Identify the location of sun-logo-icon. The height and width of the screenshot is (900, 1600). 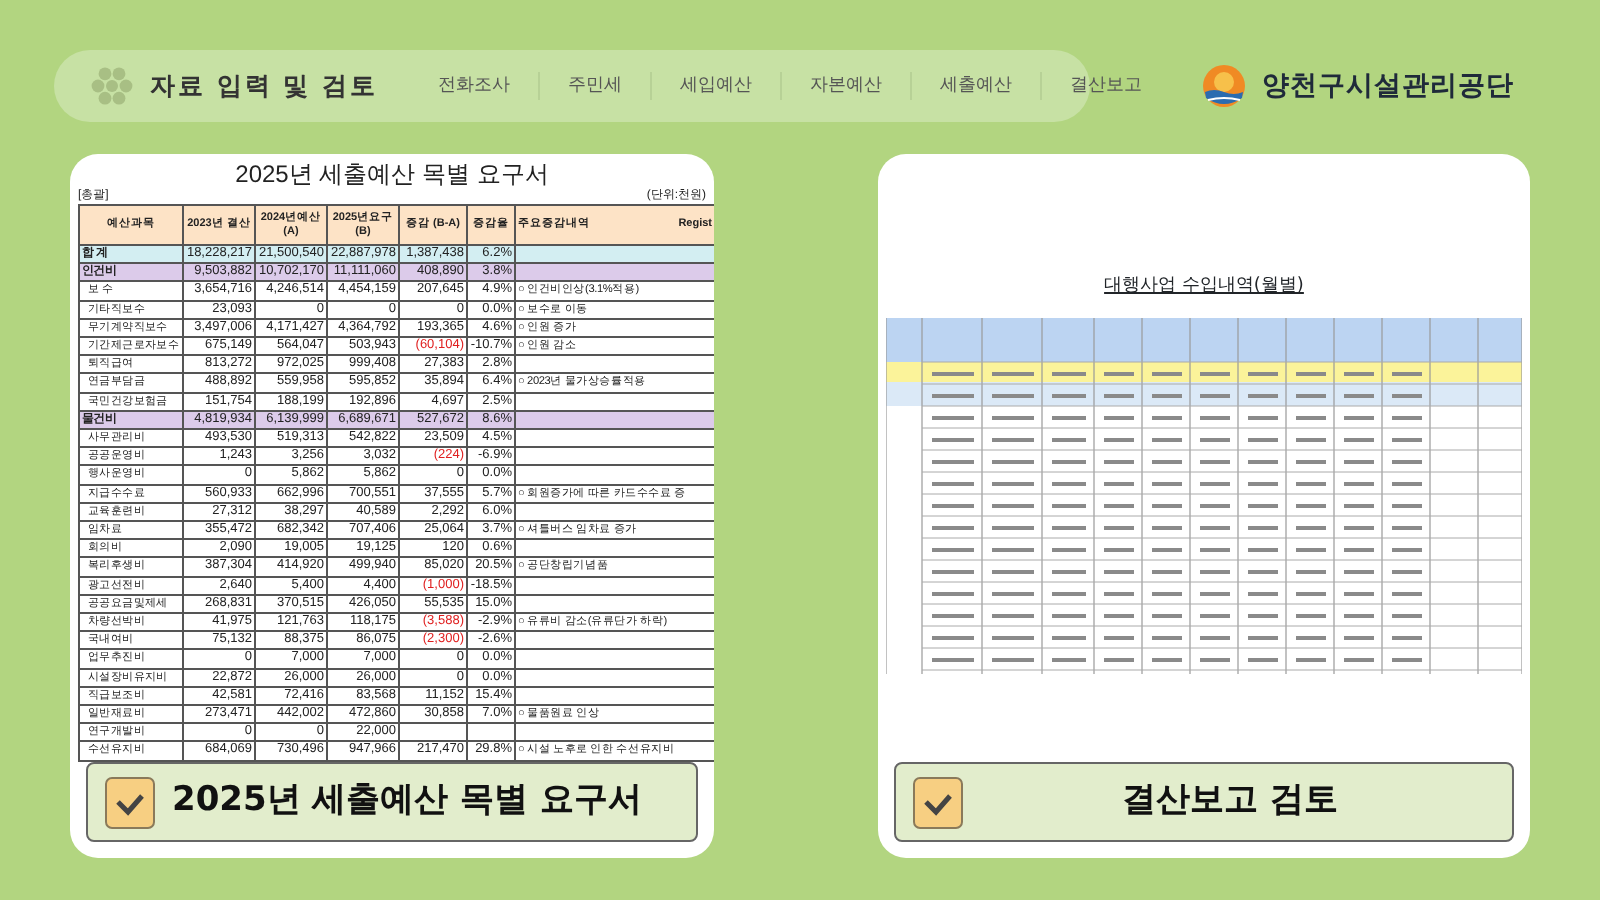
(1224, 86).